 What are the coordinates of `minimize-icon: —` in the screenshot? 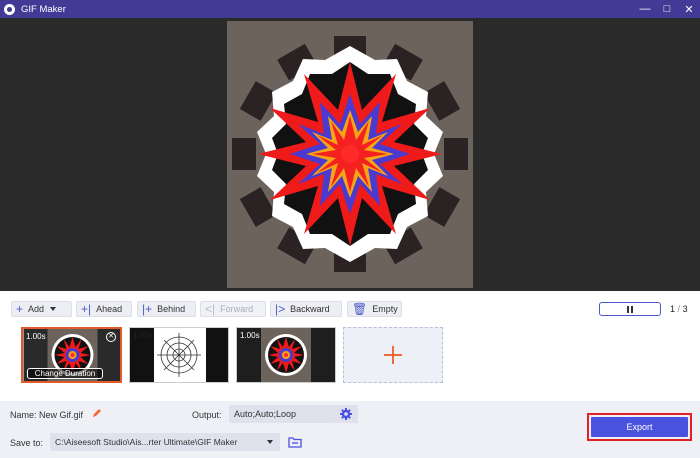 It's located at (645, 9).